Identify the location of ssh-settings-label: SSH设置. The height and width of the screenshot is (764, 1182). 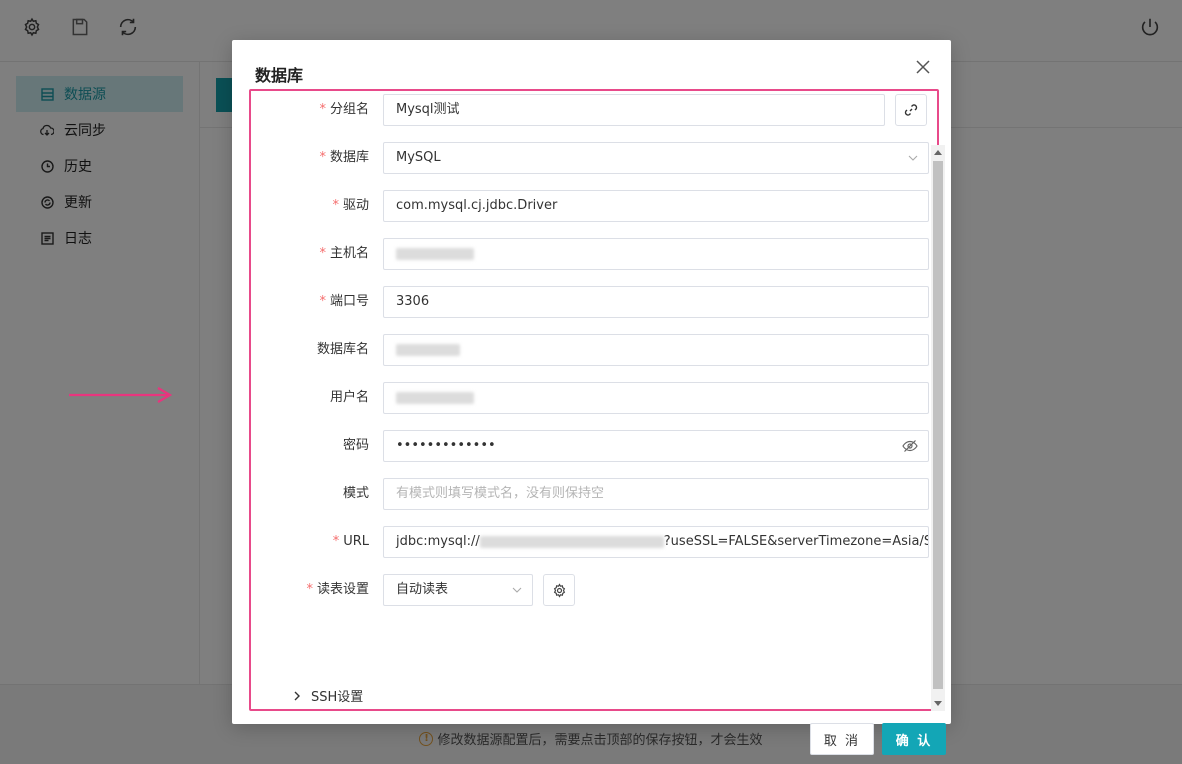
(337, 697).